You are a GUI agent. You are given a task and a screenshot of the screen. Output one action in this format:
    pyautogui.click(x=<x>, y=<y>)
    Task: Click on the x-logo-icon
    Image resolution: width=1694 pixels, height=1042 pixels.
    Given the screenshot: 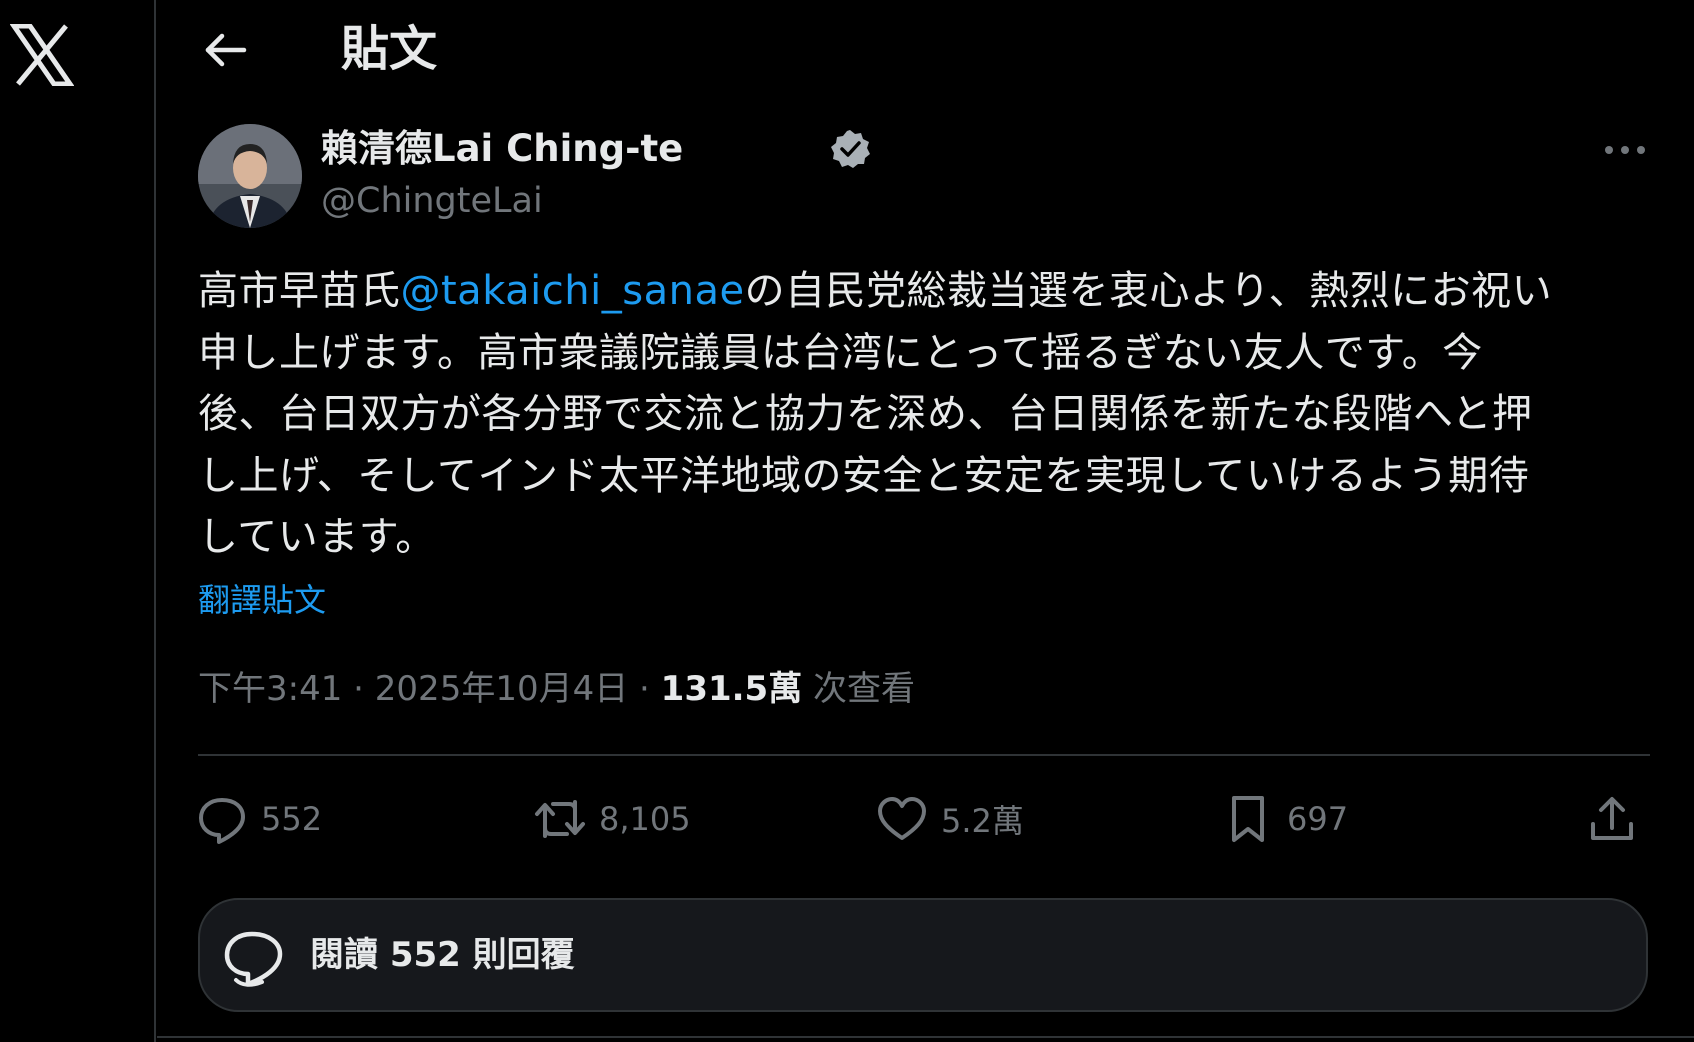 What is the action you would take?
    pyautogui.click(x=42, y=55)
    